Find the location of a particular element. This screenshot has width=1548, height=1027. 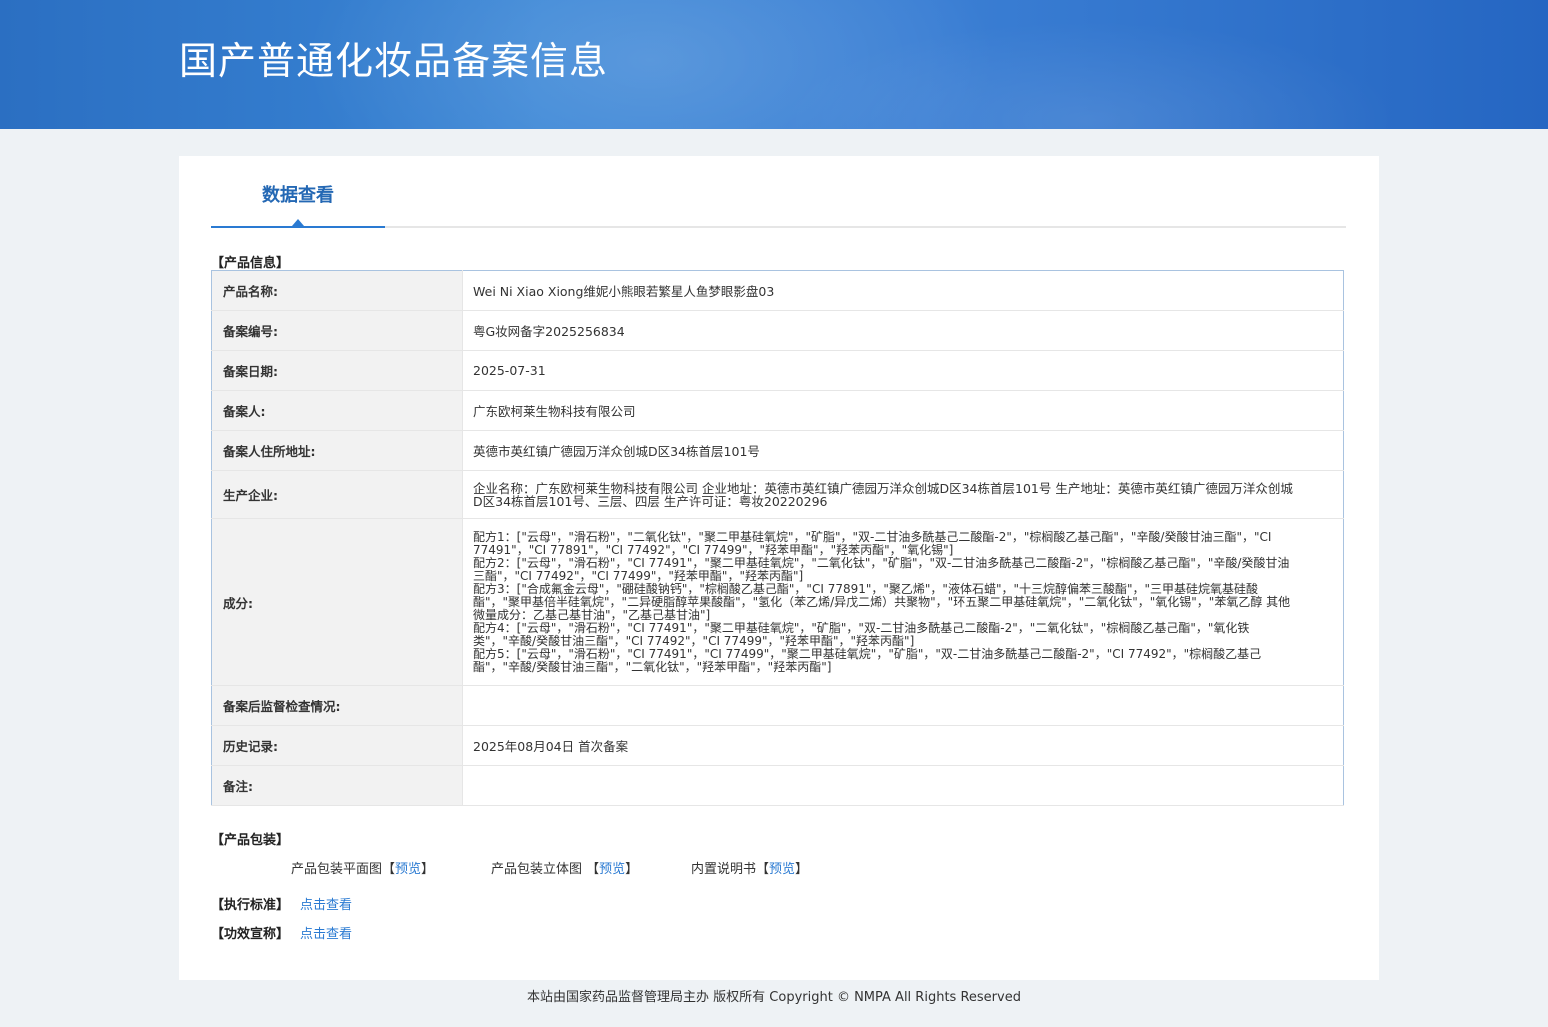

packaging-3d-item: 产品包装立体图 【预览】 is located at coordinates (565, 869).